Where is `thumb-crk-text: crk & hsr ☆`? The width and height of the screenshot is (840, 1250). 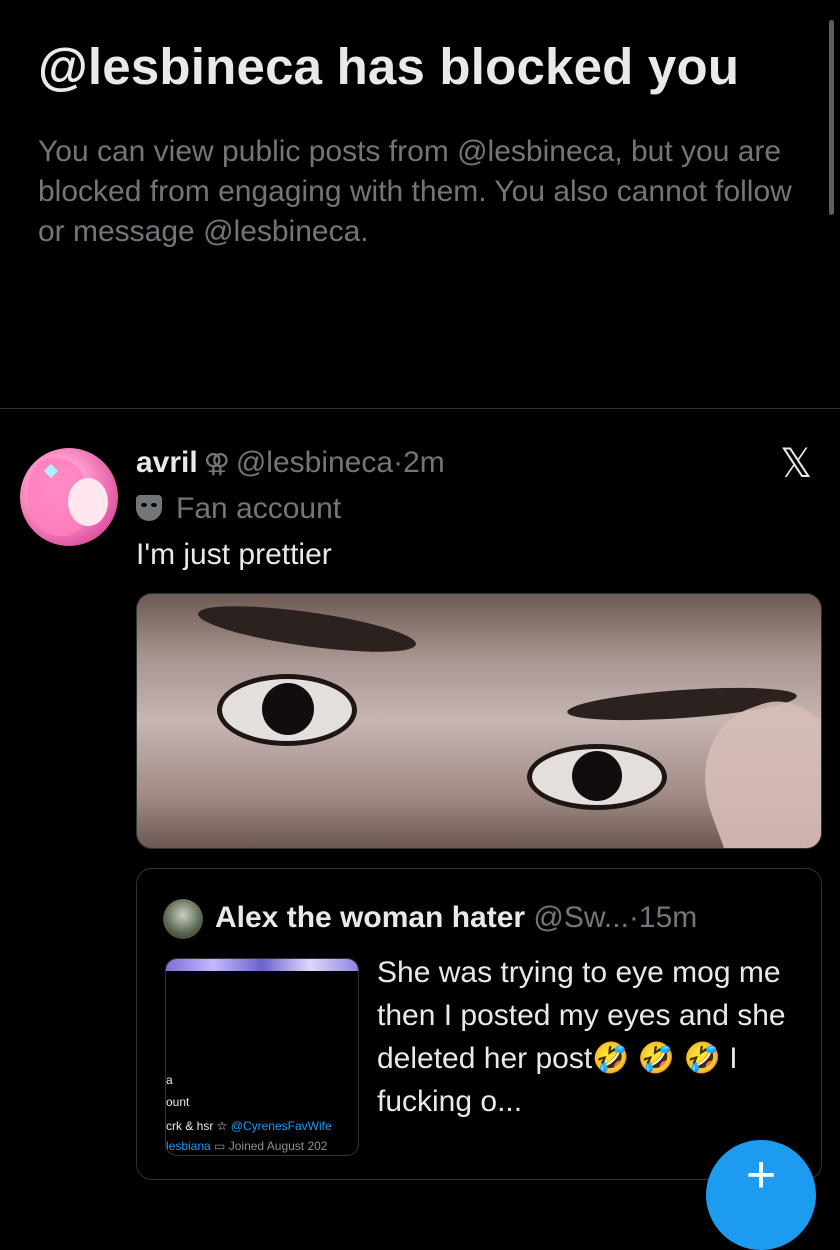
thumb-crk-text: crk & hsr ☆ is located at coordinates (197, 1126).